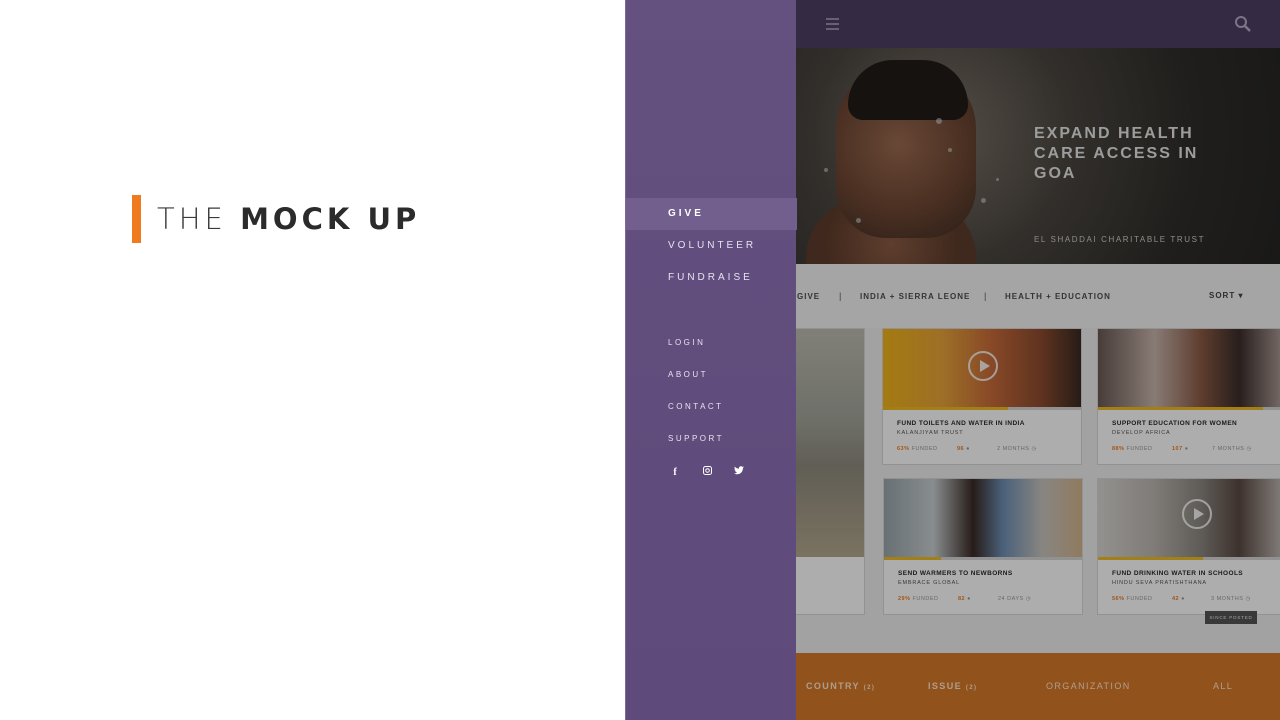 The height and width of the screenshot is (720, 1280). What do you see at coordinates (192, 219) in the screenshot?
I see `slide-title-light: THE` at bounding box center [192, 219].